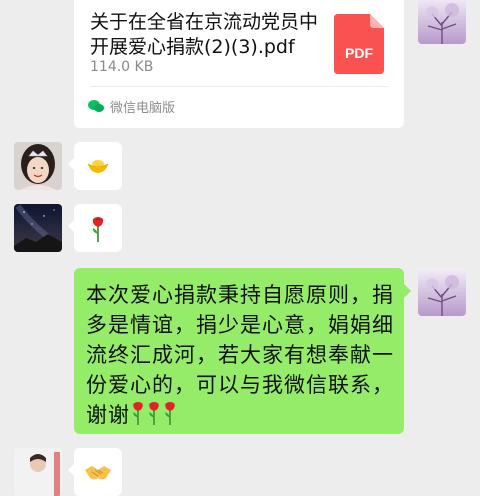  Describe the element at coordinates (96, 106) in the screenshot. I see `wechat-pc-icon` at that location.